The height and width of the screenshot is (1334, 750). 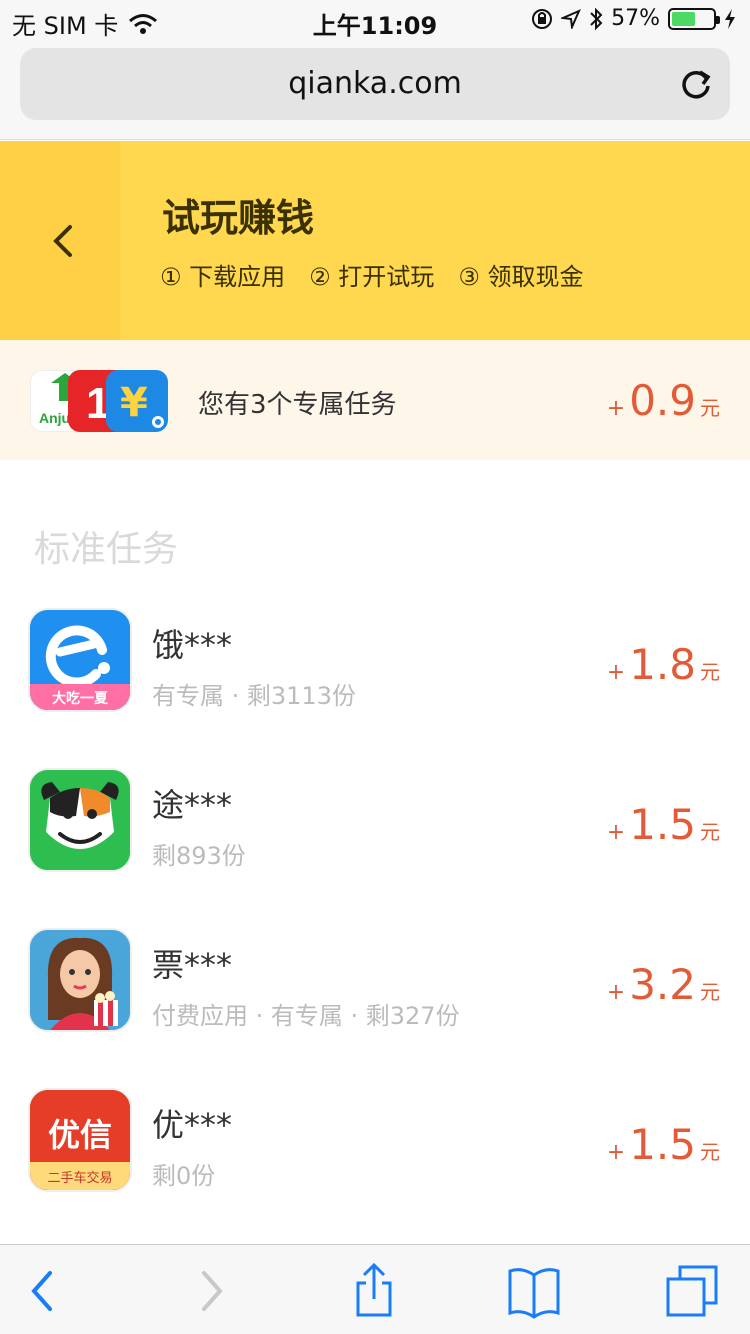 I want to click on svg-text: 大吃一夏, so click(x=80, y=698).